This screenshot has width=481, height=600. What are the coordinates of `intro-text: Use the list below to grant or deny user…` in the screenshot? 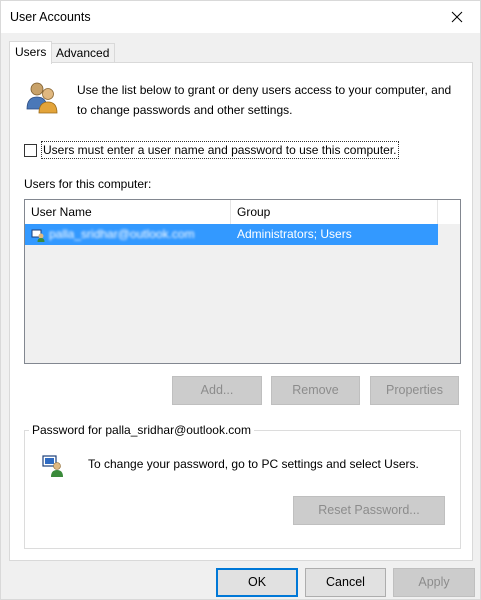 It's located at (264, 100).